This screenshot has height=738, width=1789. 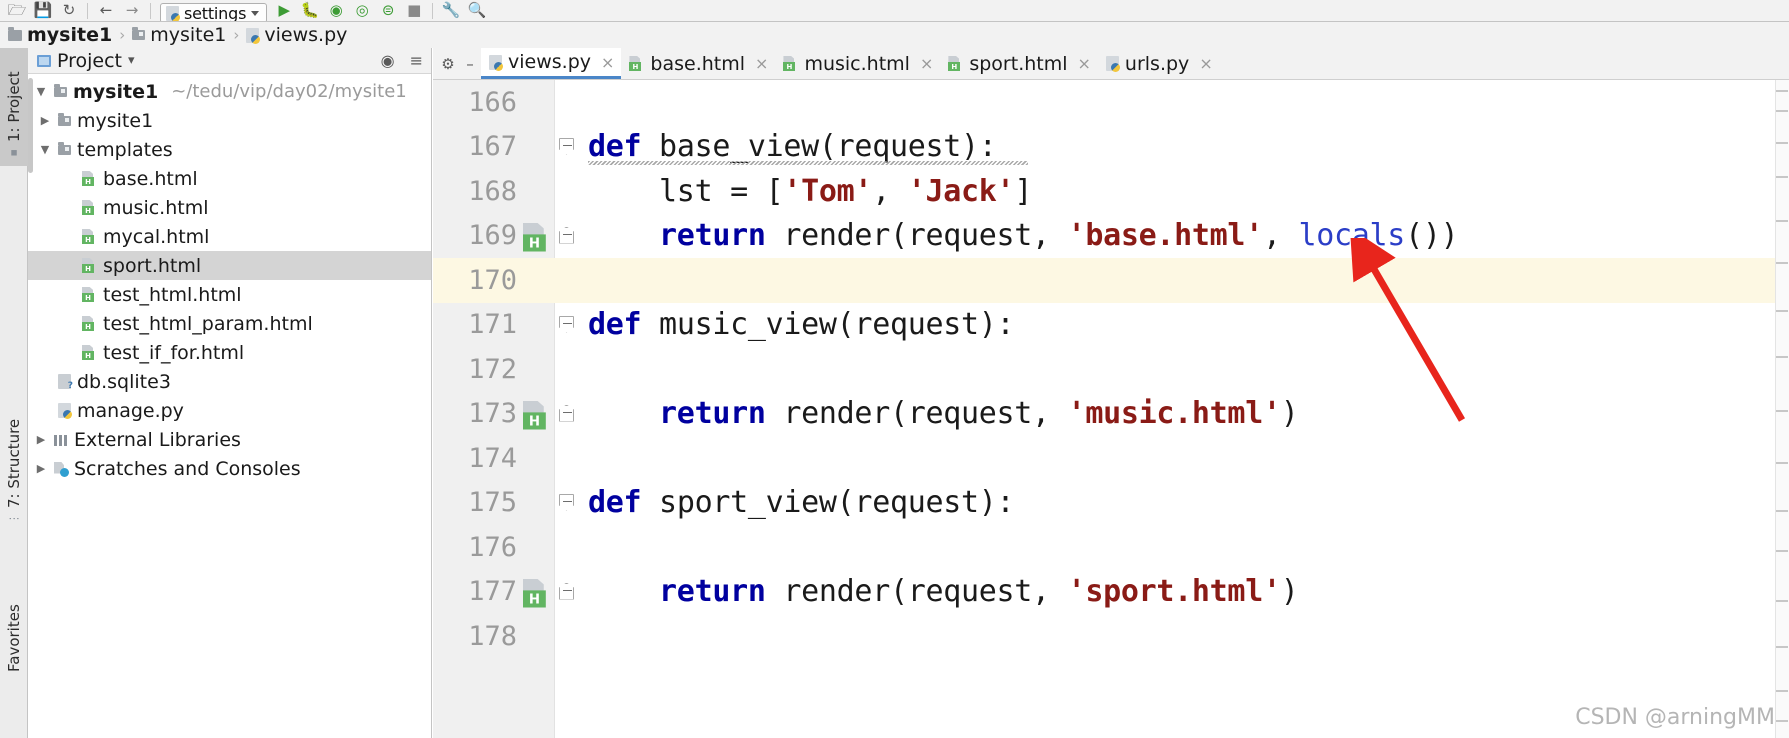 I want to click on line-number: 172, so click(x=492, y=369).